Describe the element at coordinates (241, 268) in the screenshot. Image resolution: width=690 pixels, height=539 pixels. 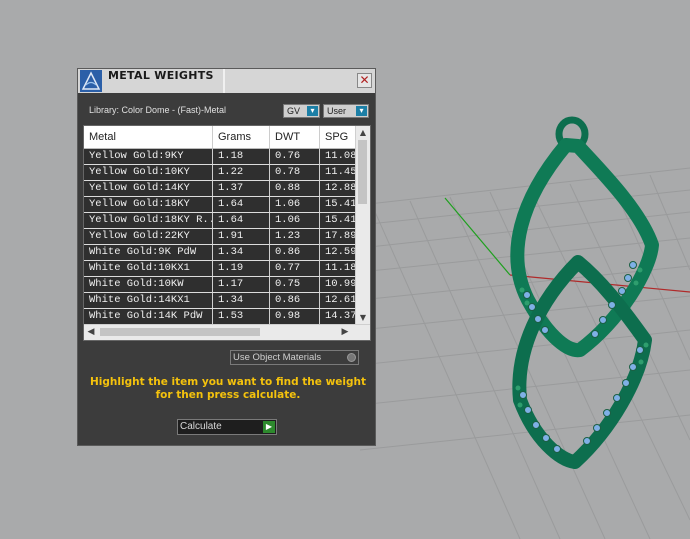
I see `cell-grams: 1.19` at that location.